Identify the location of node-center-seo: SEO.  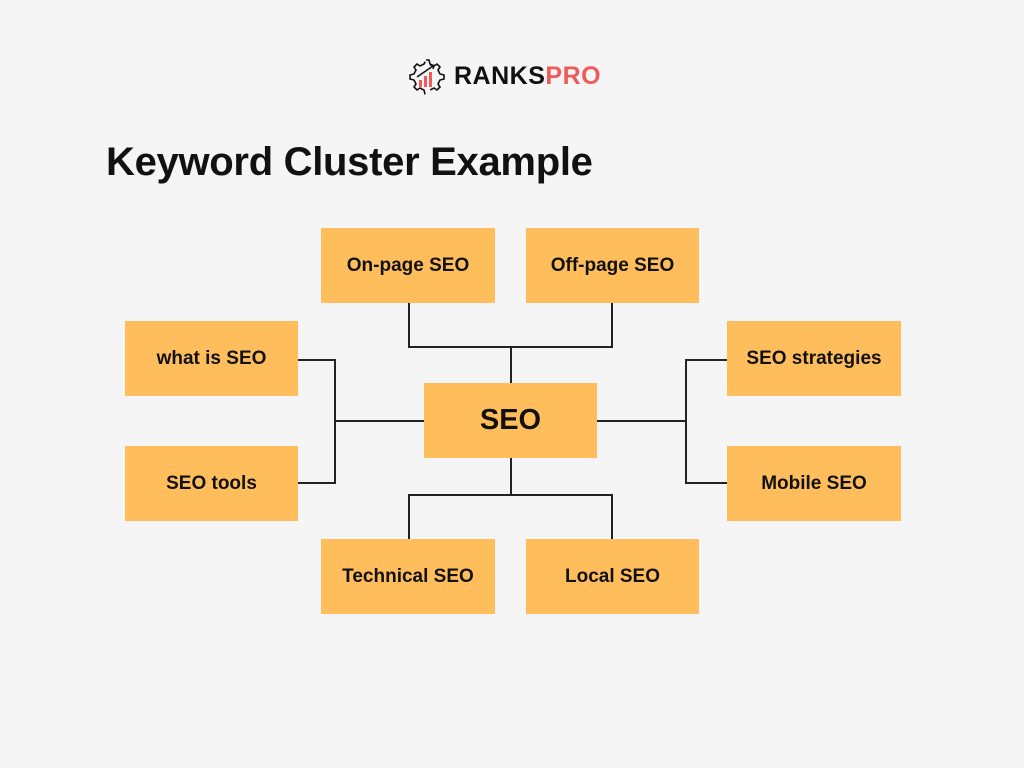
(510, 420).